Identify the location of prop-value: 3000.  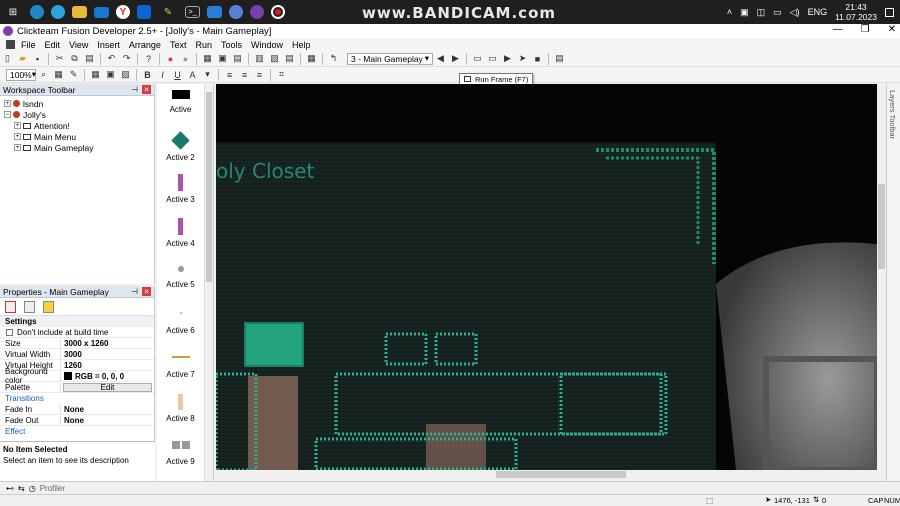
(107, 354).